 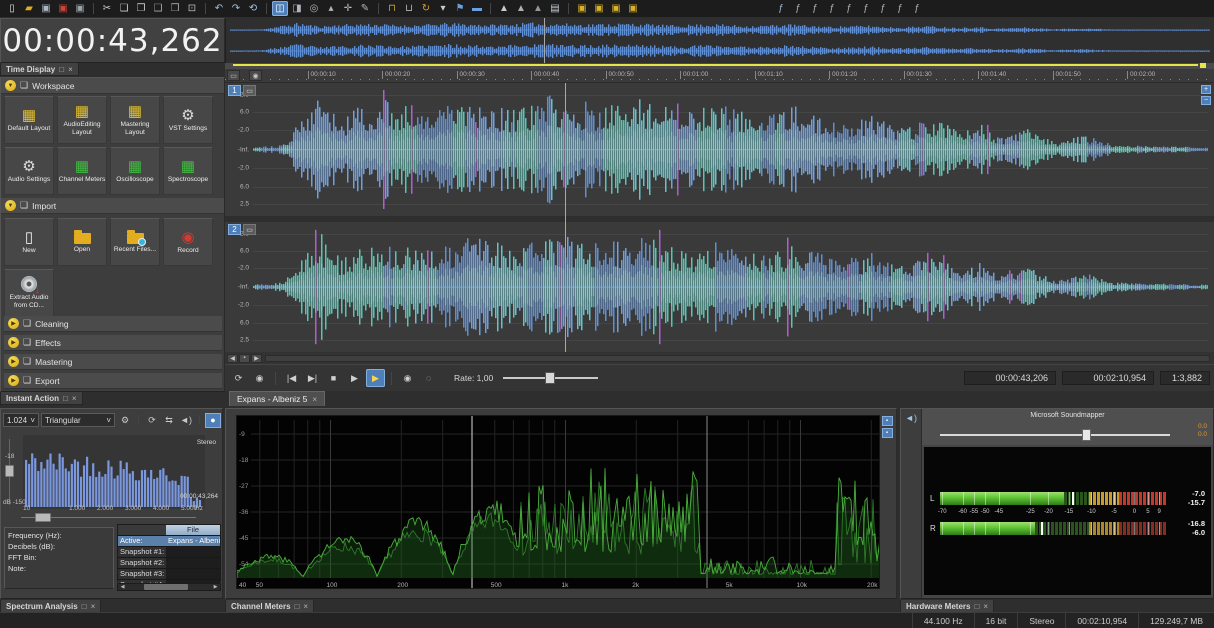 I want to click on table-row: Snapshot #1:, so click(x=169, y=552).